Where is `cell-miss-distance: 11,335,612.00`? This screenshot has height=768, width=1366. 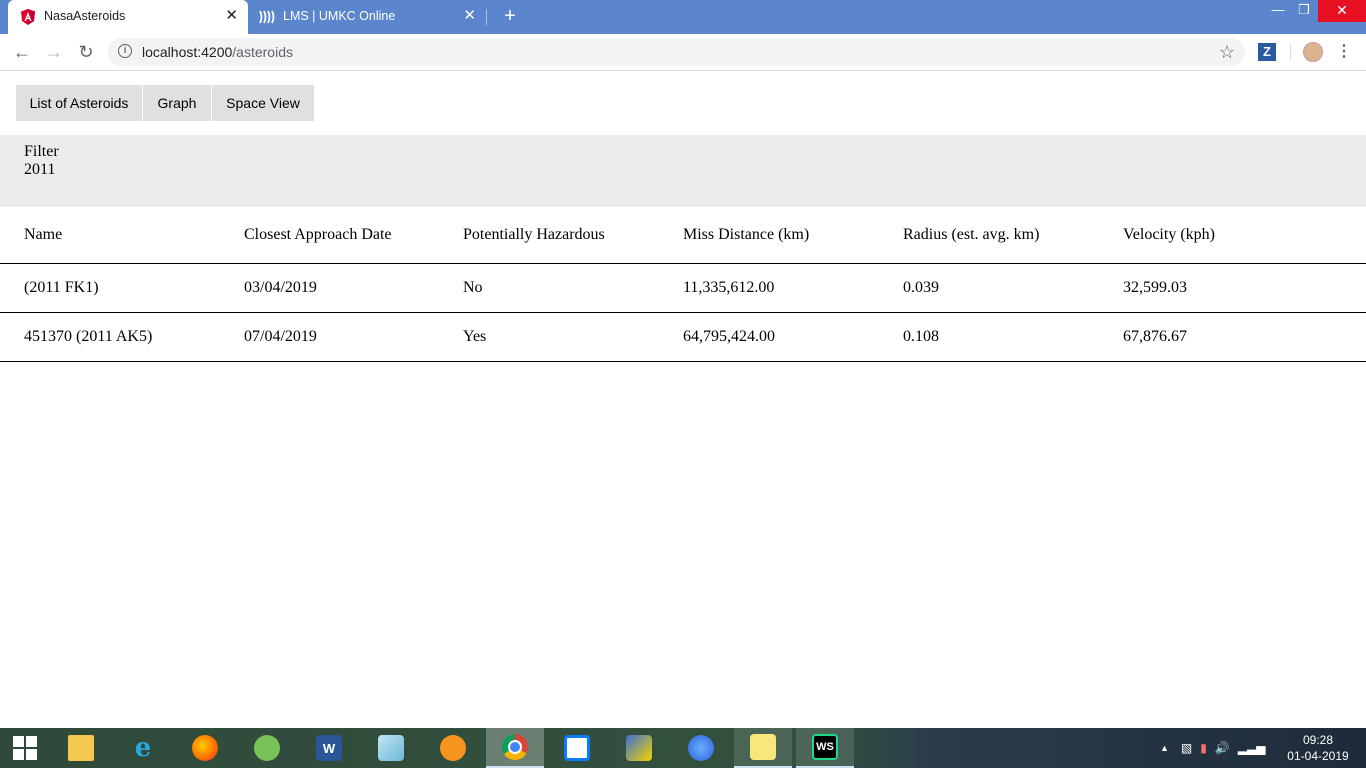 cell-miss-distance: 11,335,612.00 is located at coordinates (729, 287).